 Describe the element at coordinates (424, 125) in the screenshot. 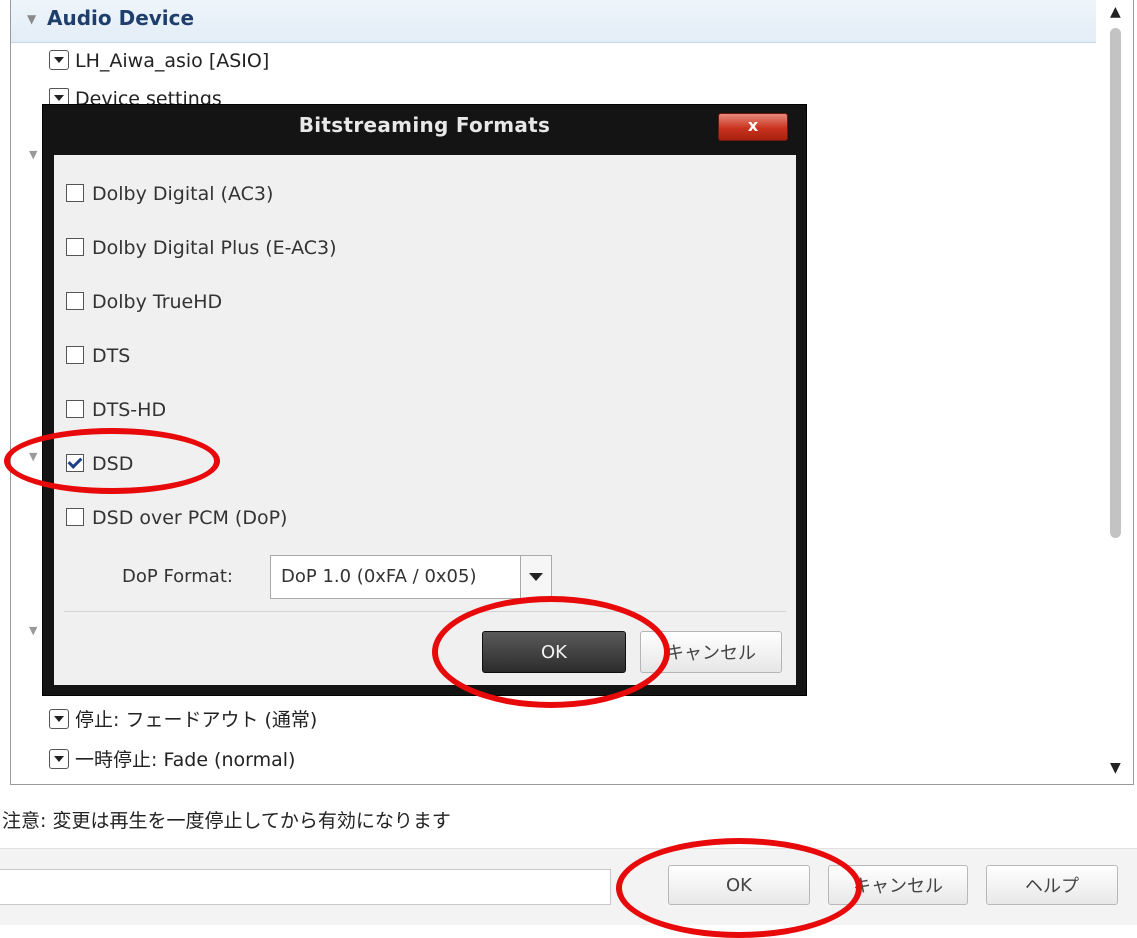

I see `dialog-title: Bitstreaming Formats` at that location.